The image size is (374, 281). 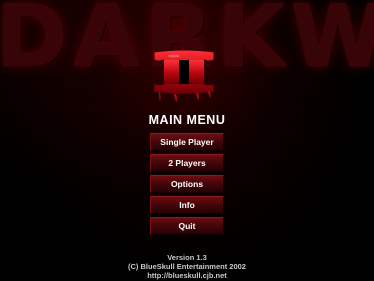 I want to click on two-players-button: 2 Players, so click(x=187, y=163).